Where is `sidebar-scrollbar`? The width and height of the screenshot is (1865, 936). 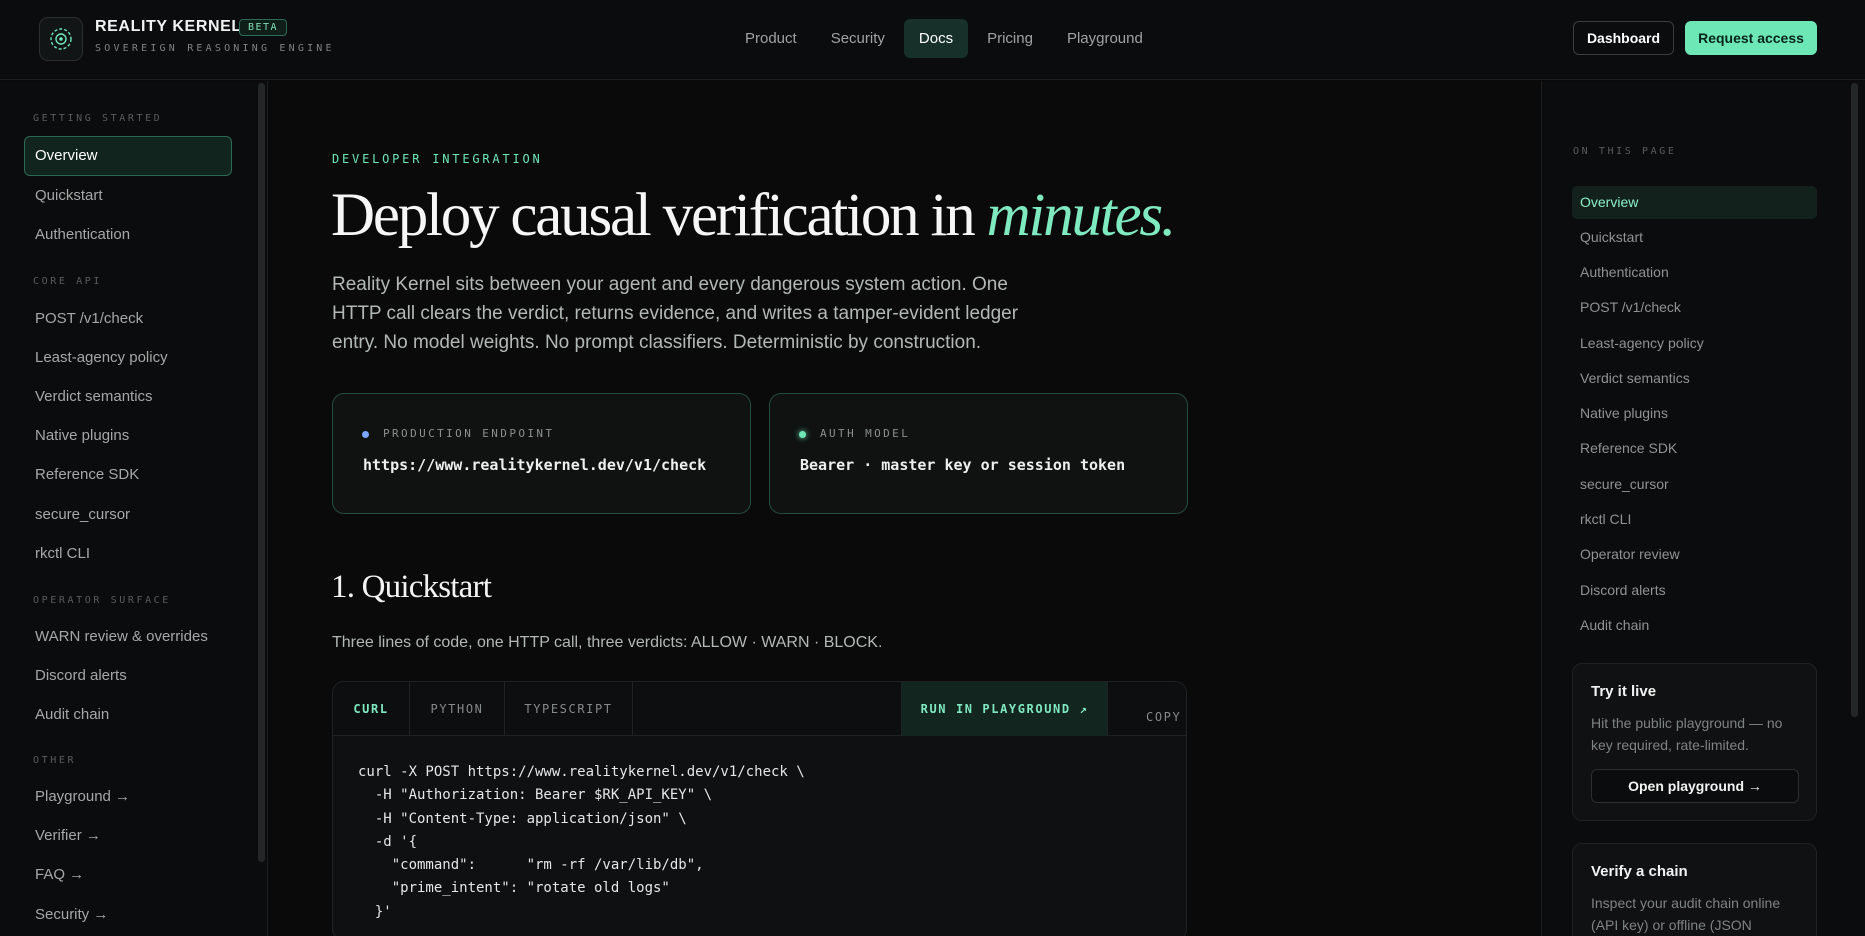
sidebar-scrollbar is located at coordinates (261, 472).